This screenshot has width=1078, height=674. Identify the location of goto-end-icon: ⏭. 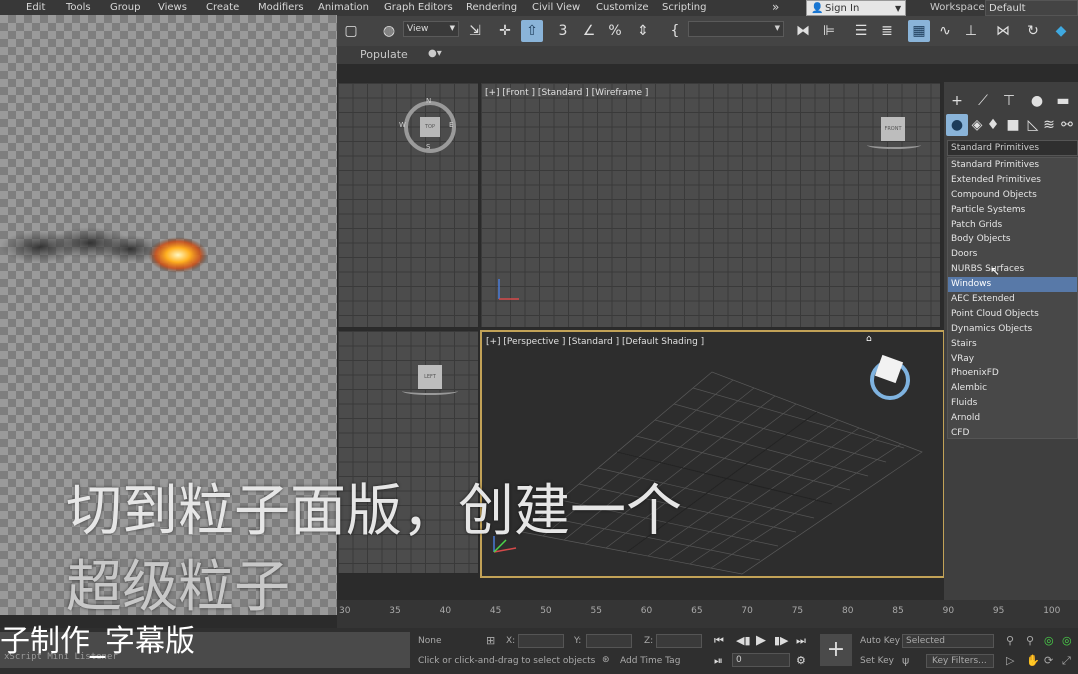
(801, 641).